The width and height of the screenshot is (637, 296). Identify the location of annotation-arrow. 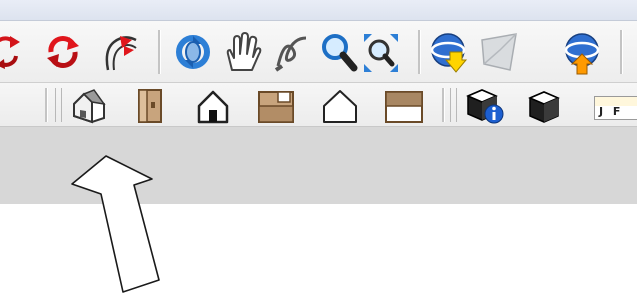
(115, 224).